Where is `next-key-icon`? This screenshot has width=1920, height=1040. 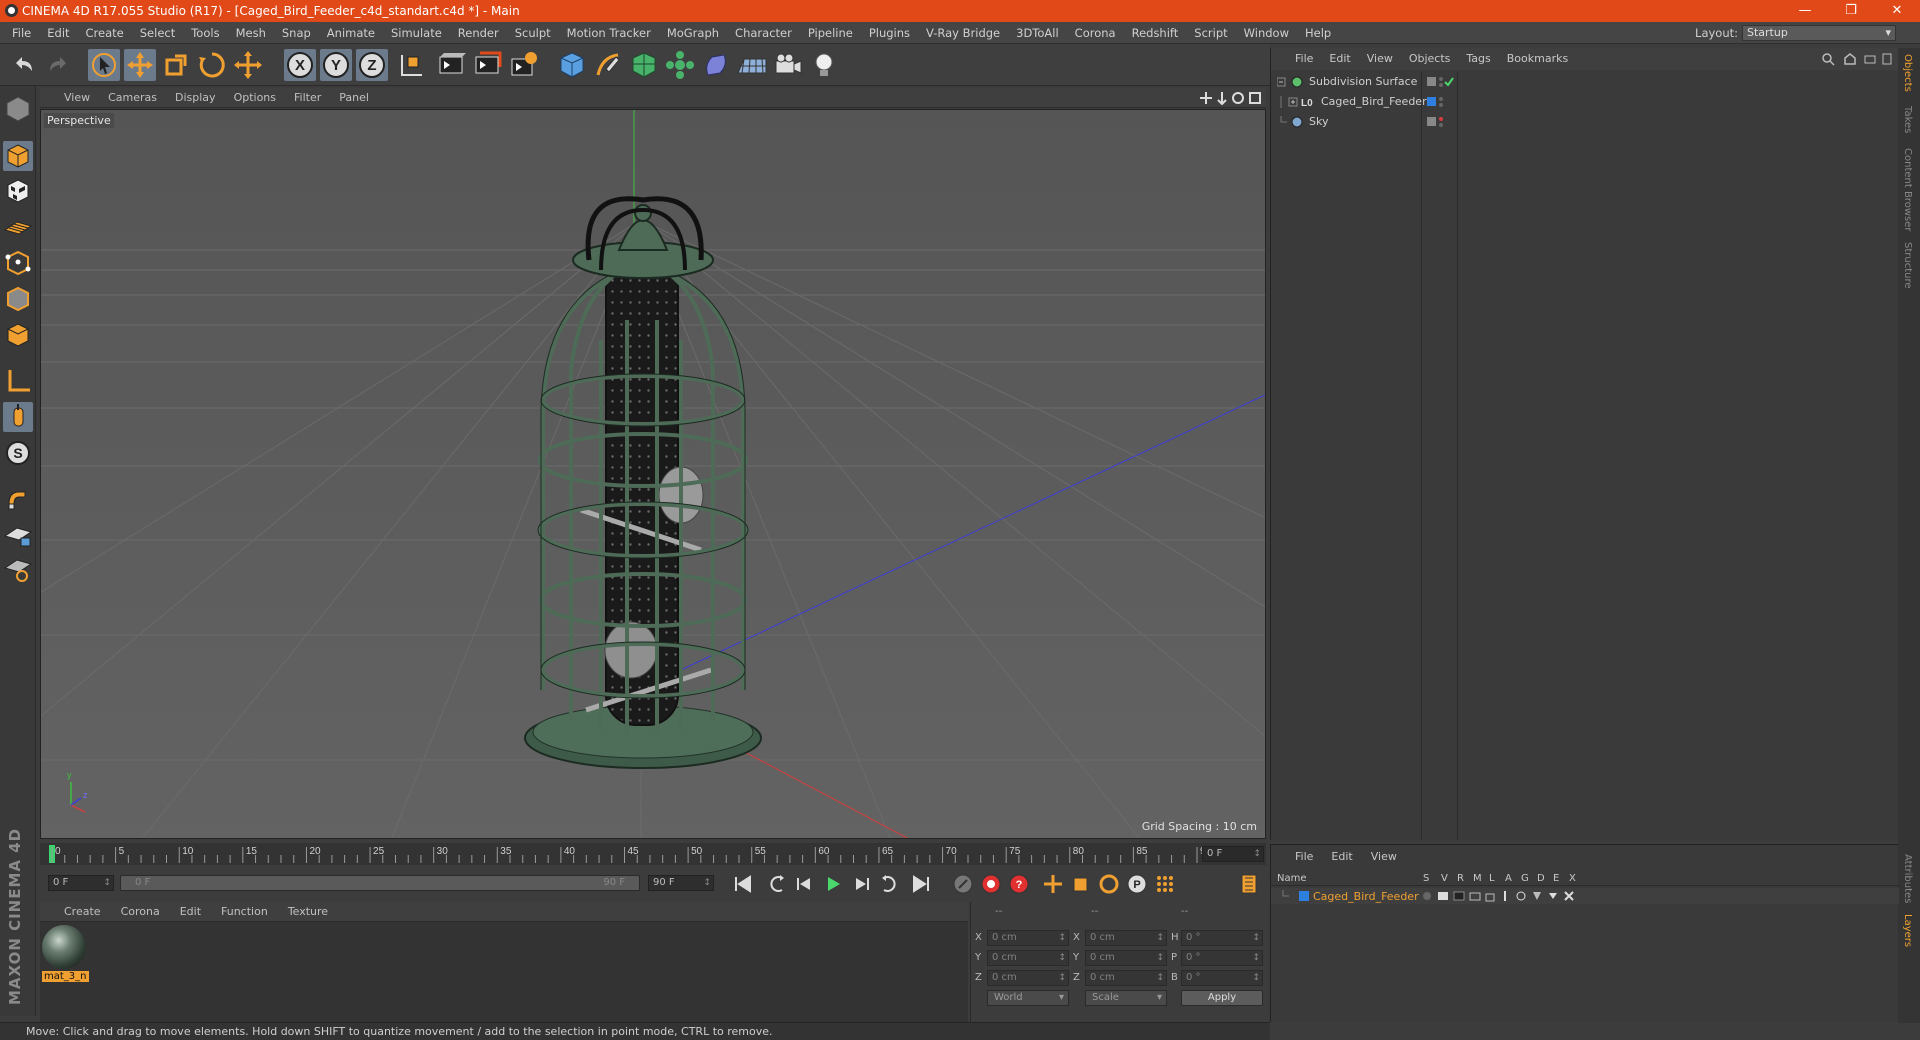 next-key-icon is located at coordinates (889, 884).